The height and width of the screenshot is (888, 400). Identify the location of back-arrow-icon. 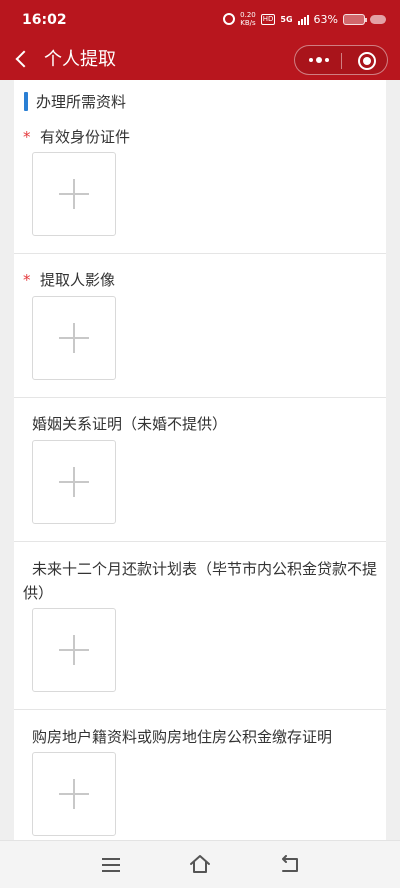
(24, 59).